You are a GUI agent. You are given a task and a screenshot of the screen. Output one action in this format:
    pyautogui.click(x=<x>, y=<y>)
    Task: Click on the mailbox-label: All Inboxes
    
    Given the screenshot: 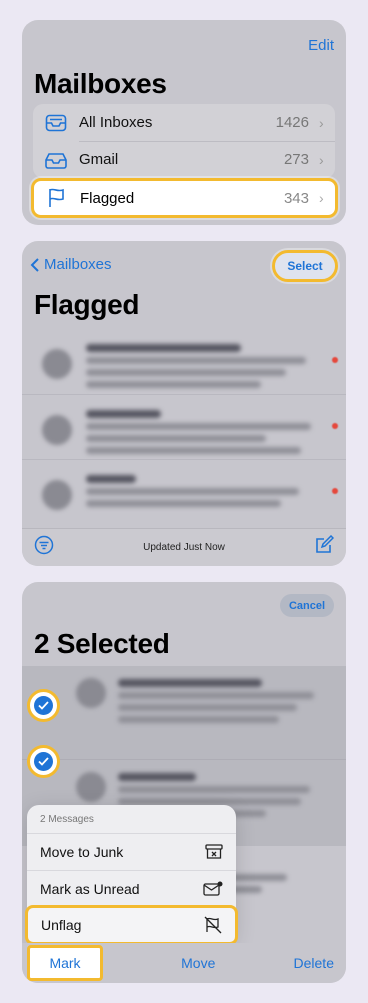 What is the action you would take?
    pyautogui.click(x=116, y=122)
    